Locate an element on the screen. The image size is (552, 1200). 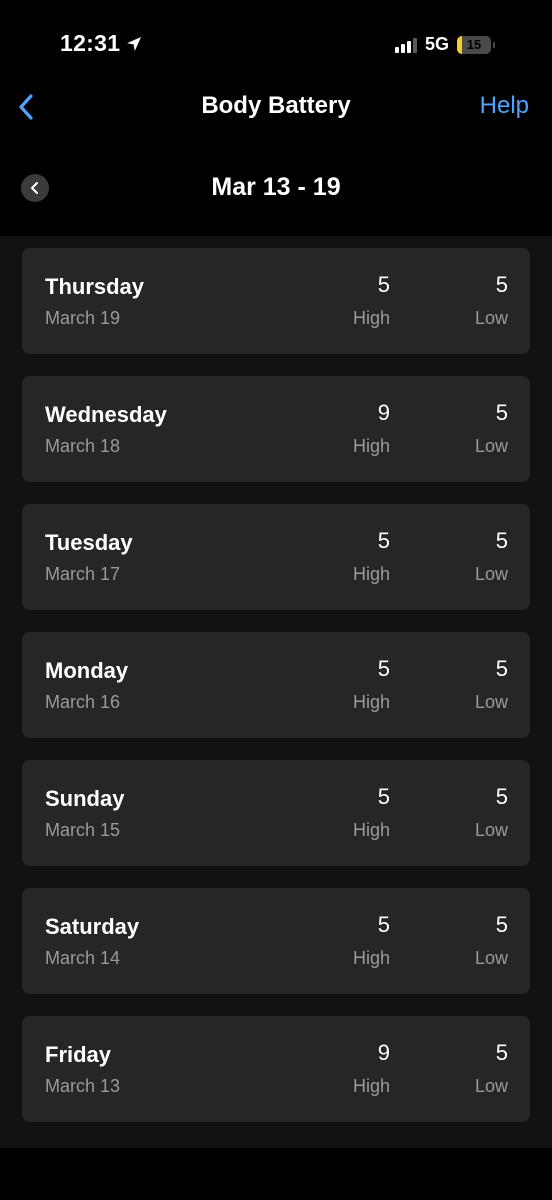
nav-header: Body Battery Help is located at coordinates (276, 108).